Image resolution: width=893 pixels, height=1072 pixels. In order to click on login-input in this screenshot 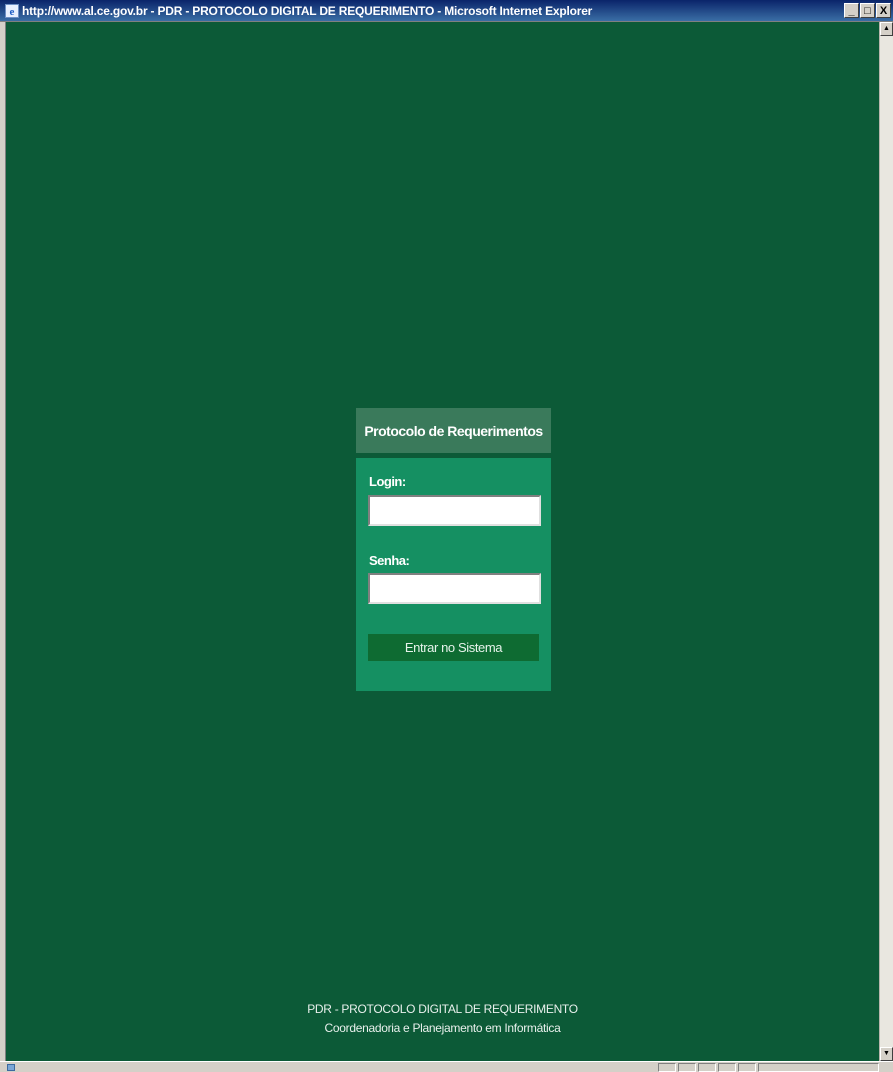, I will do `click(454, 510)`.